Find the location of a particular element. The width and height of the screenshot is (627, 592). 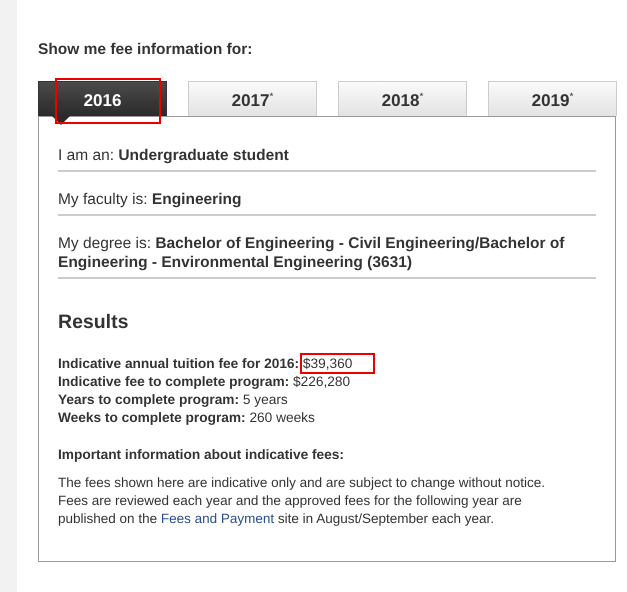

section-heading: Show me fee information for: is located at coordinates (146, 50).